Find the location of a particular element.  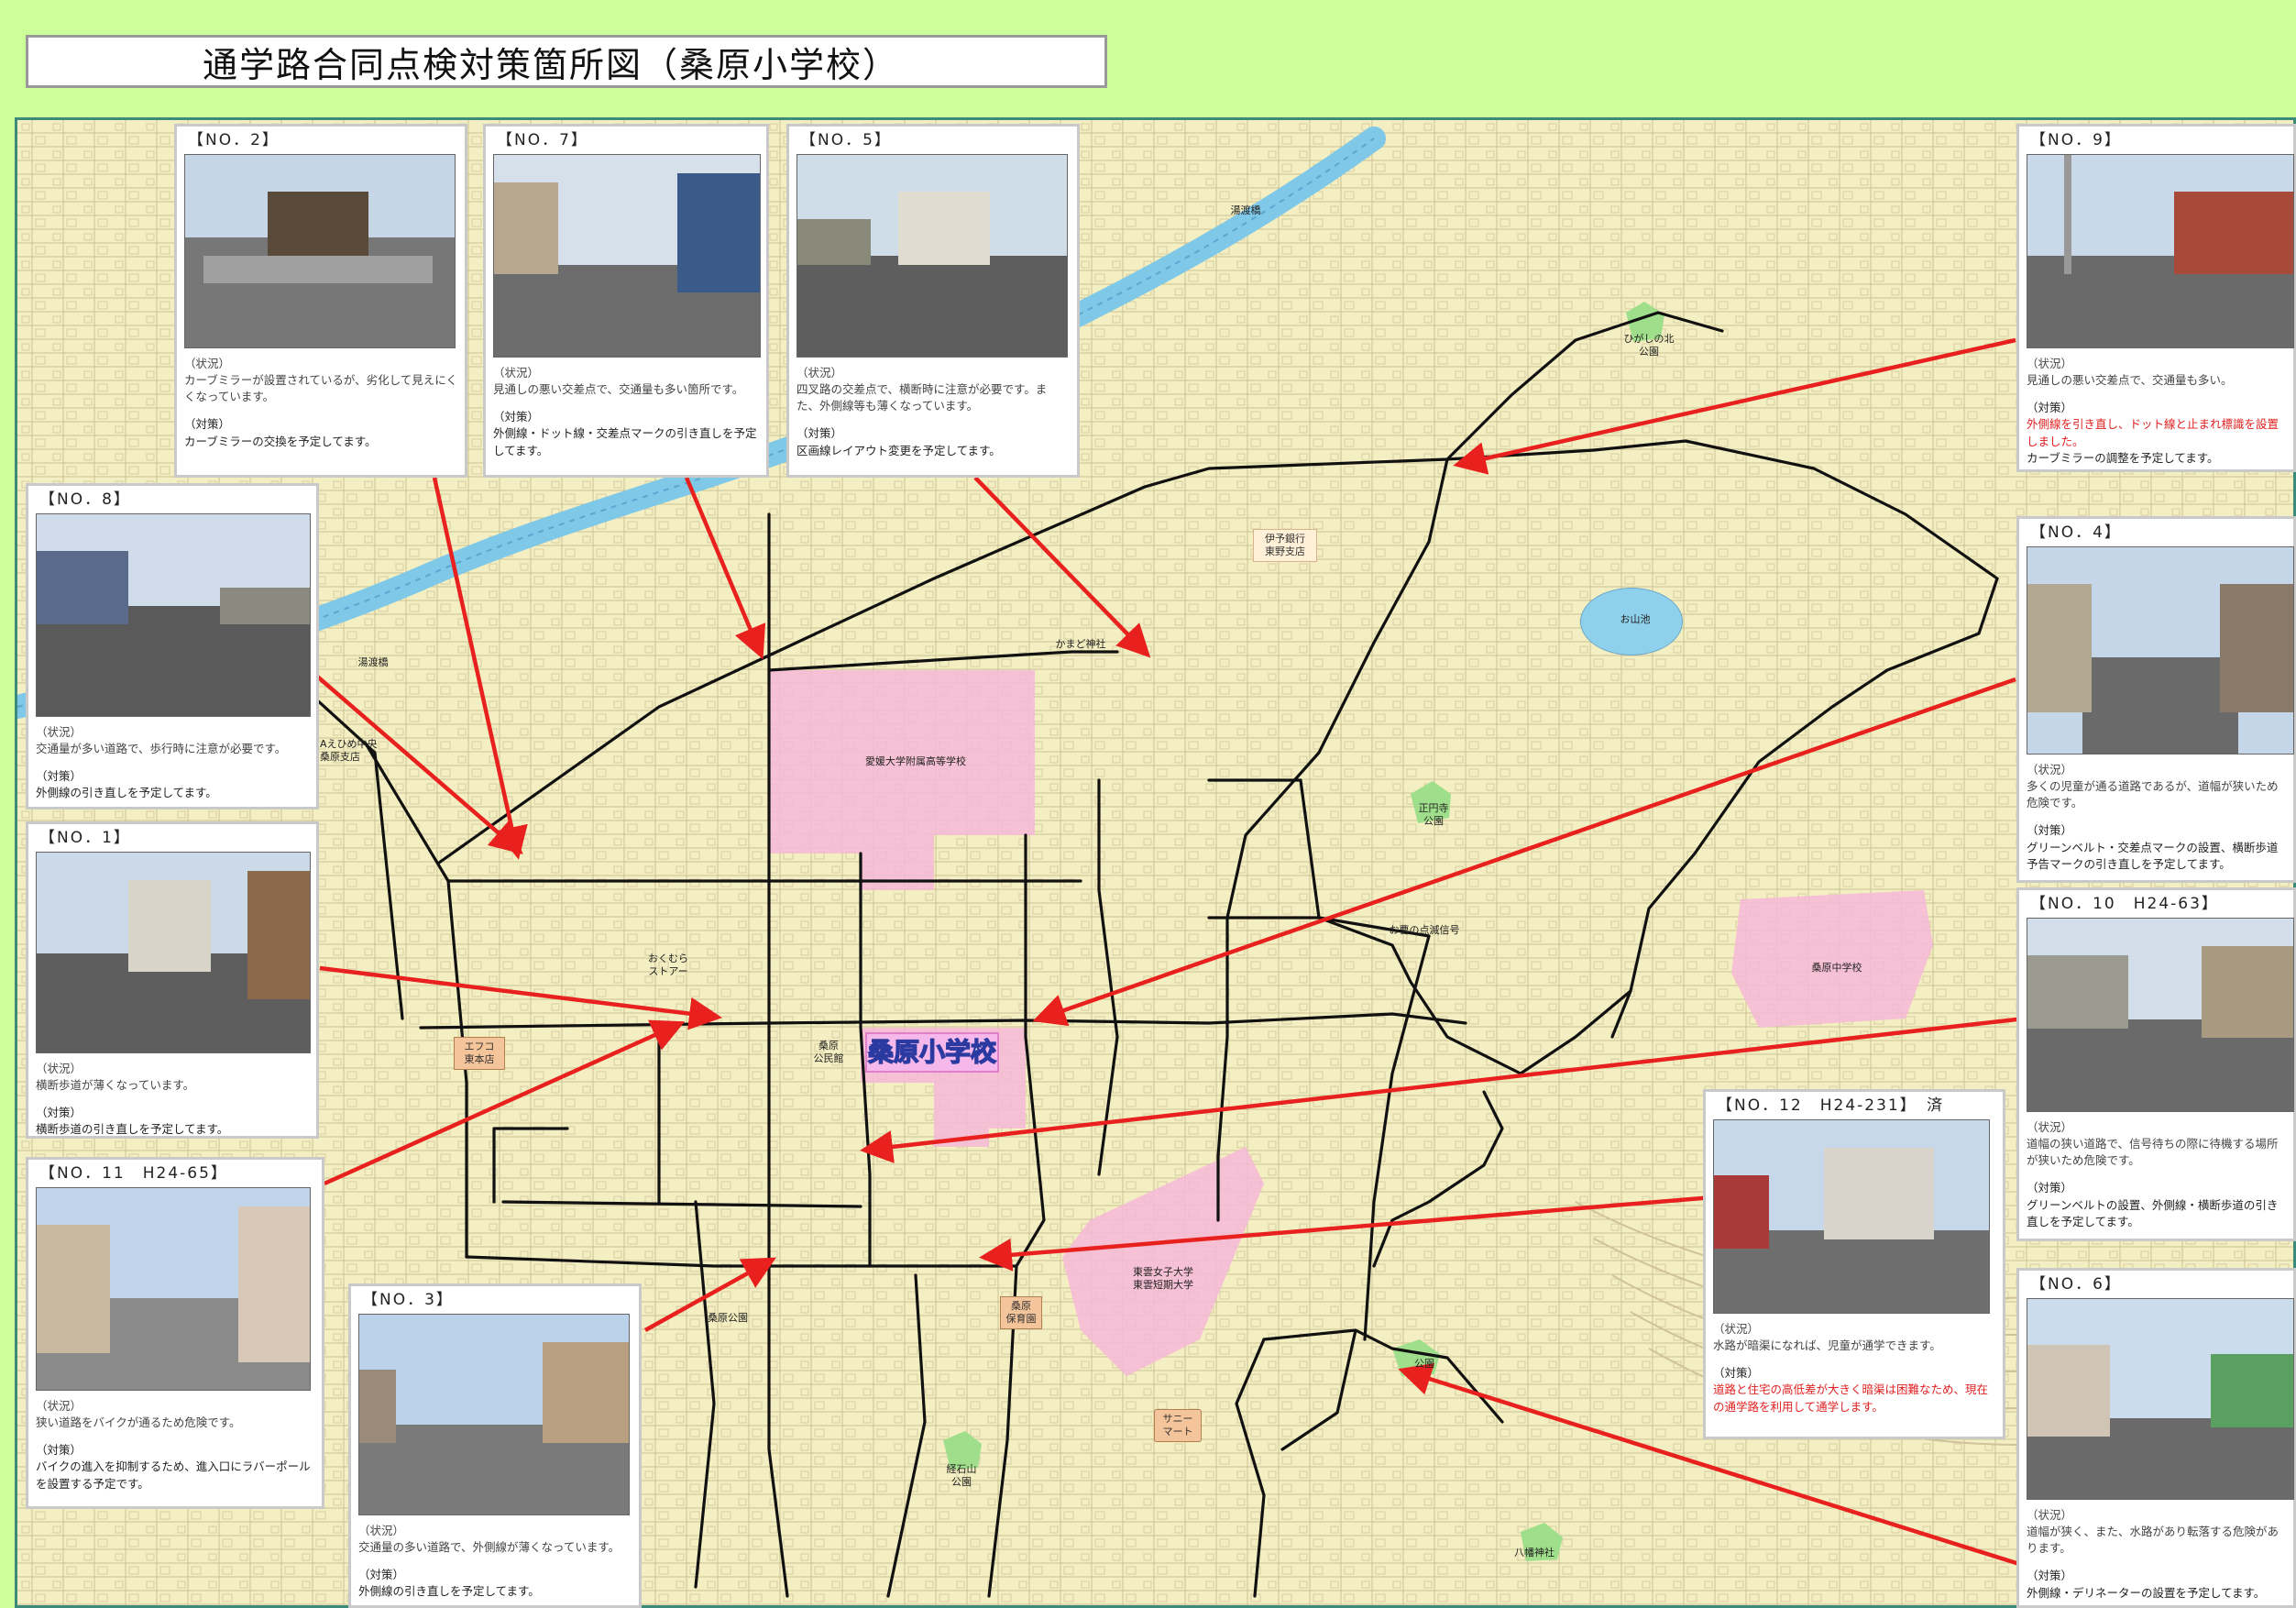

card-no2-status: （状況） カーブミラーが設置されているが、劣化して見えにくくなっています。 is located at coordinates (321, 380).